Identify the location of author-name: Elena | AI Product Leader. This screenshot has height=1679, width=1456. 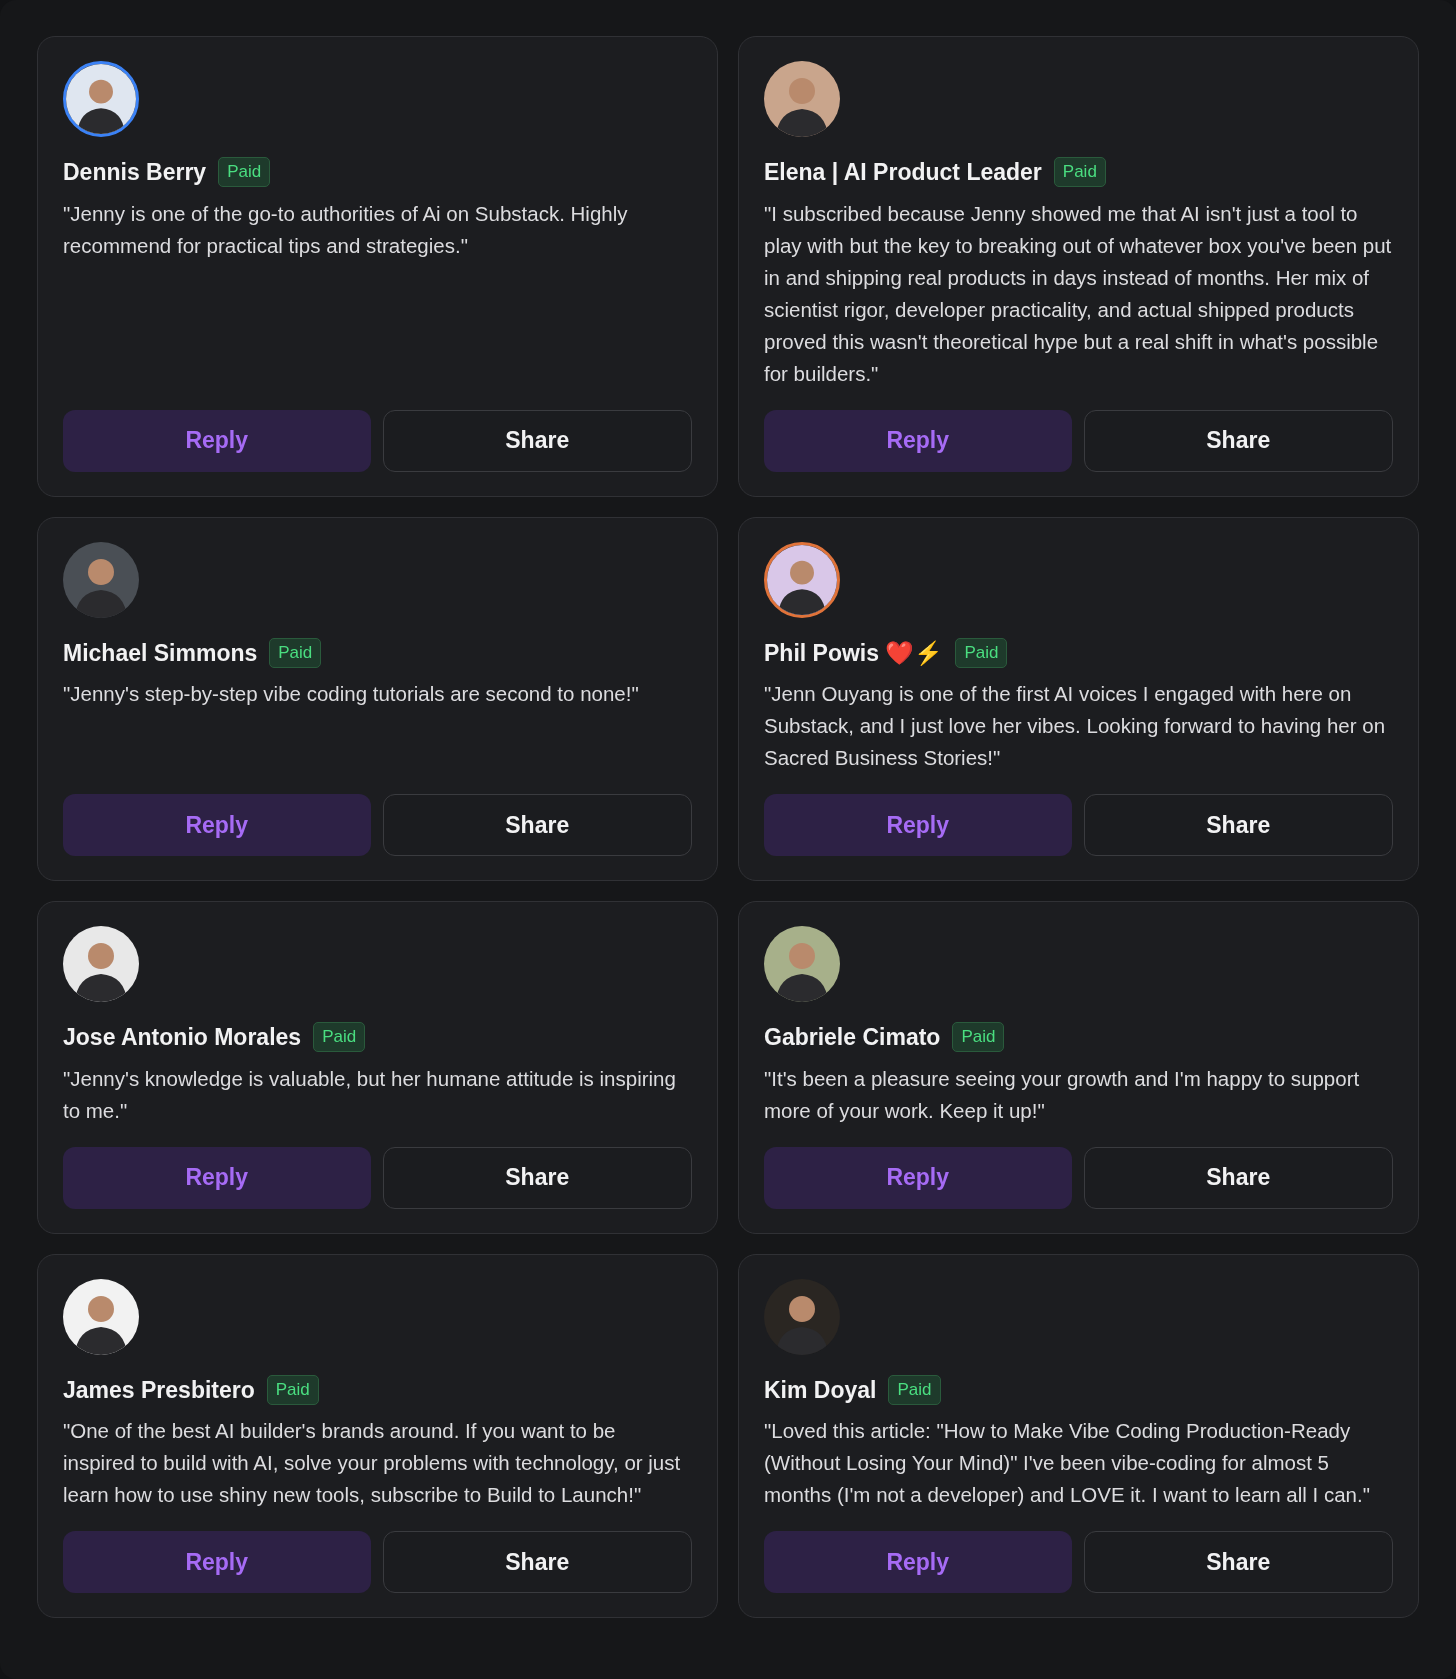
(903, 172).